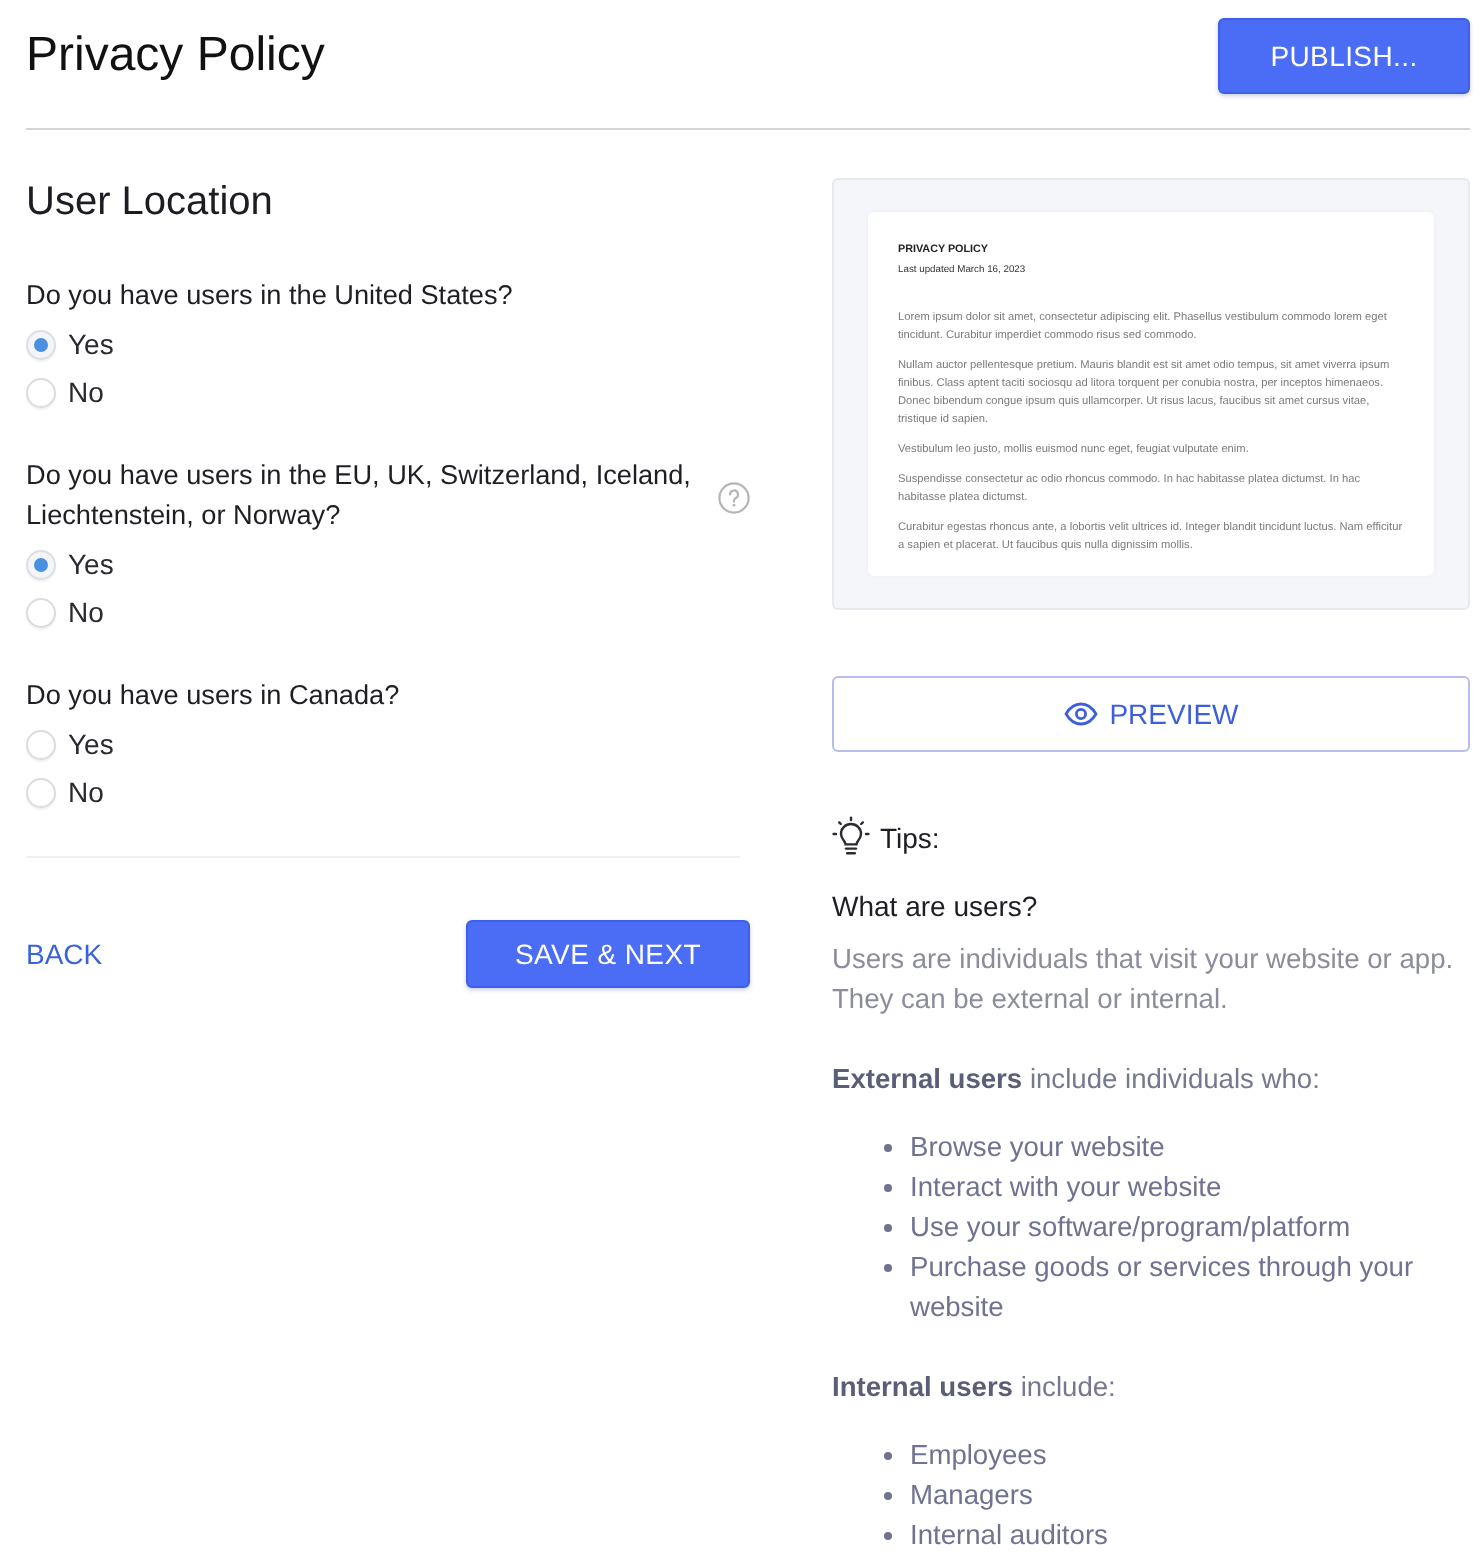 The width and height of the screenshot is (1480, 1554). Describe the element at coordinates (1130, 1228) in the screenshot. I see `list-item-text: Use your software/program/platform` at that location.